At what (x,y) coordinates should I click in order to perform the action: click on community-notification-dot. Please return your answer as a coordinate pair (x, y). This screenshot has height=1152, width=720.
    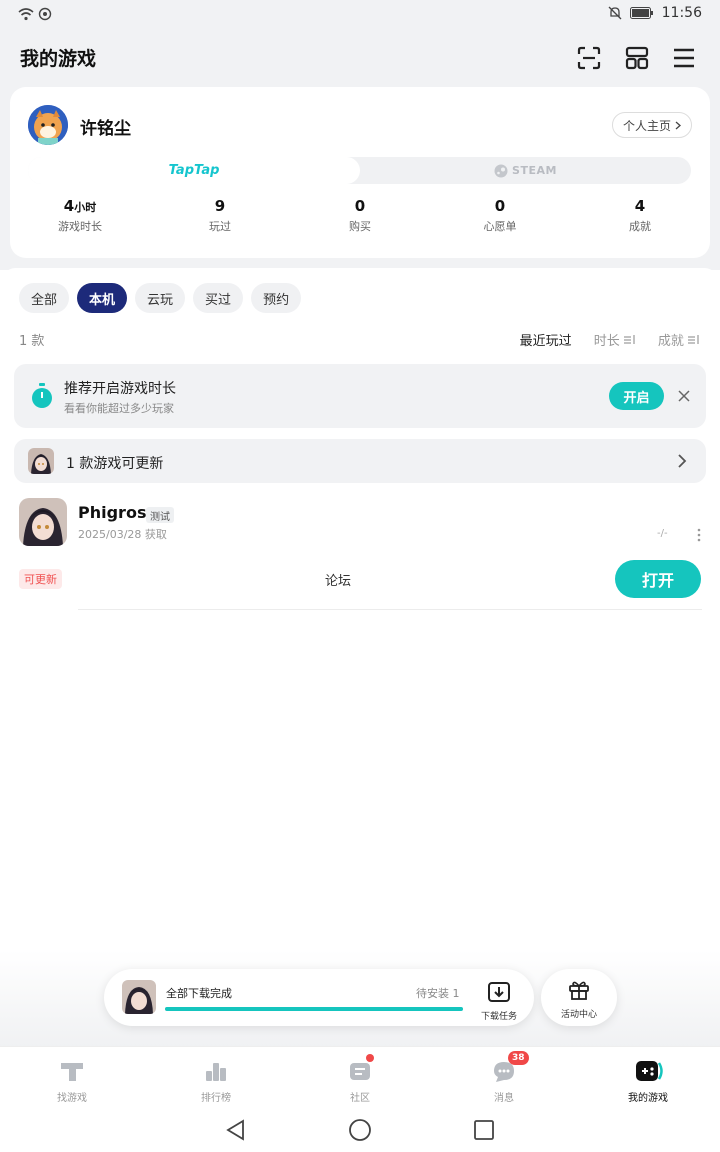
    Looking at the image, I should click on (370, 1058).